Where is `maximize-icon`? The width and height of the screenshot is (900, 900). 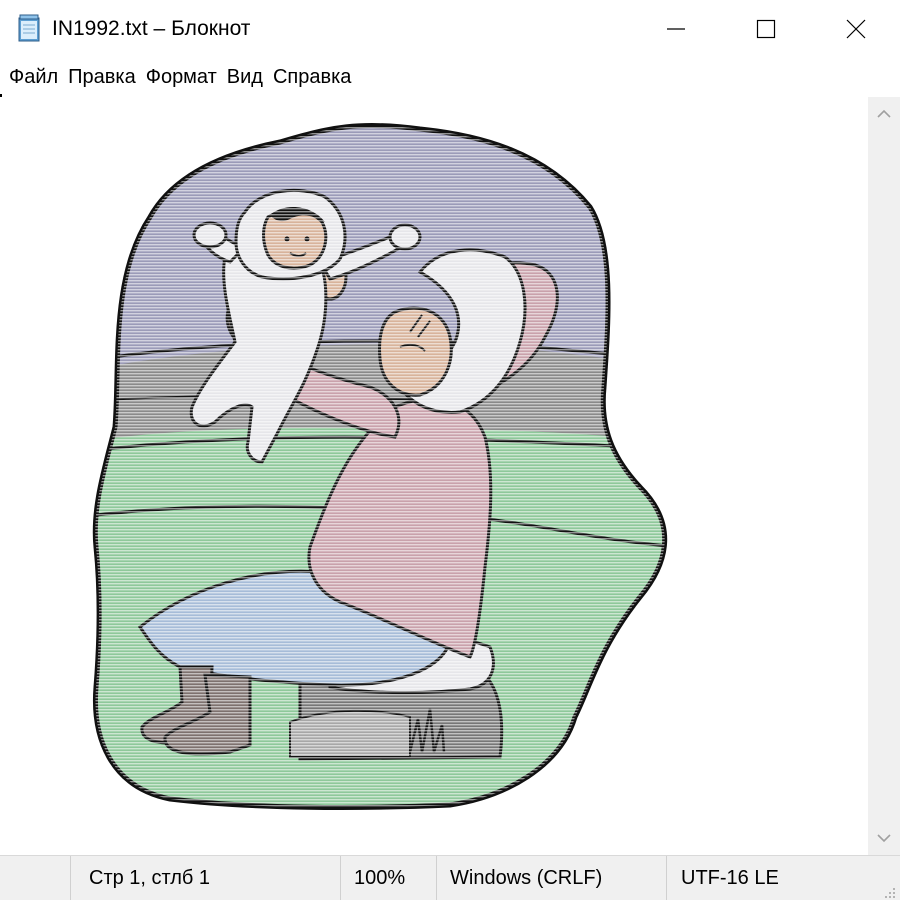 maximize-icon is located at coordinates (766, 29).